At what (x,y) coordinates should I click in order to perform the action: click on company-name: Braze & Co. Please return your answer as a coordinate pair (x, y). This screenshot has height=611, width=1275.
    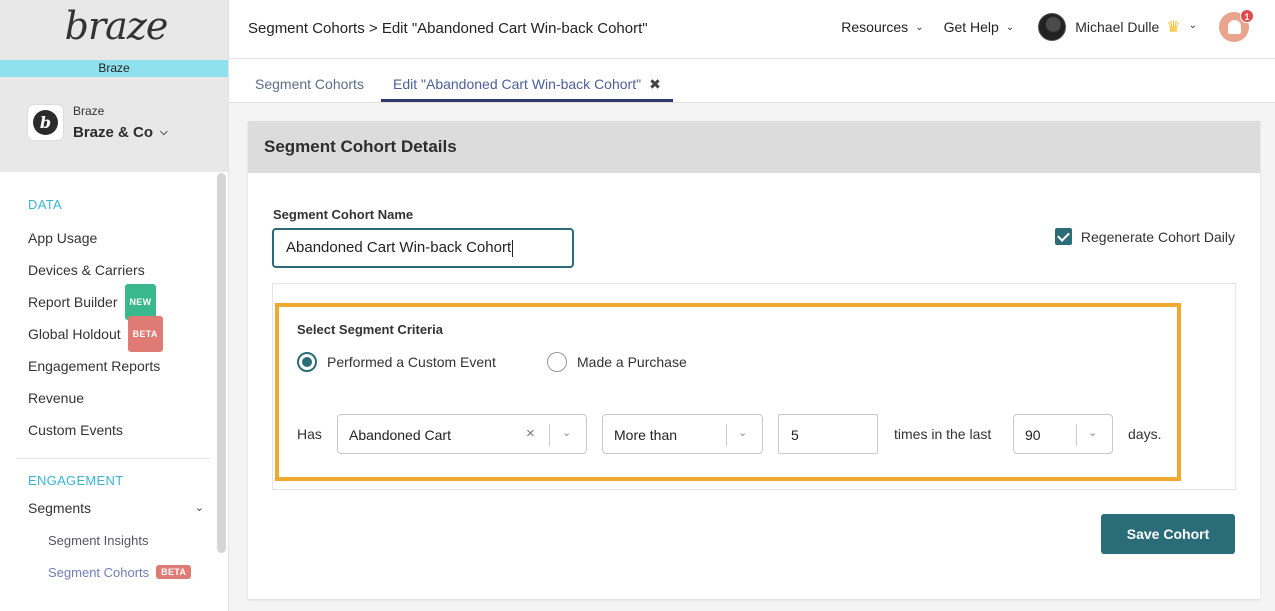
    Looking at the image, I should click on (113, 132).